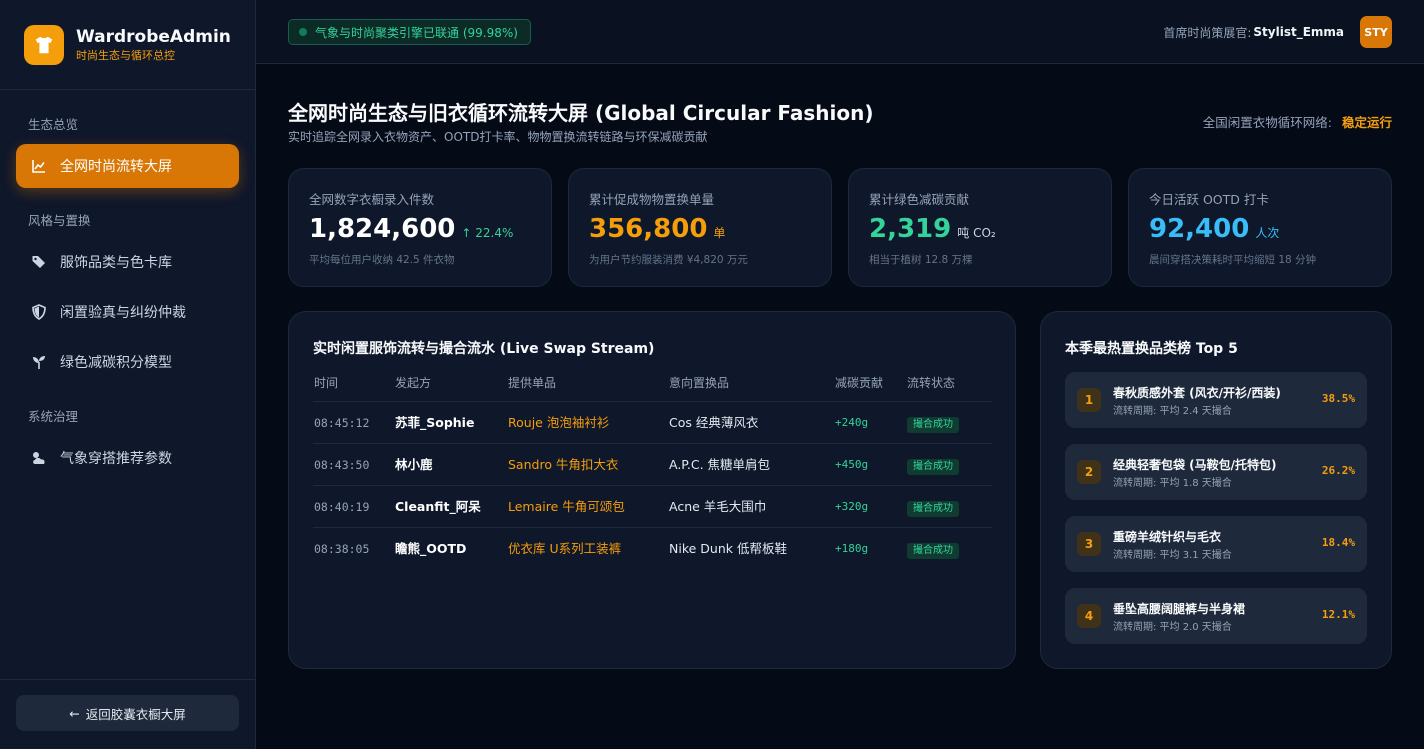 This screenshot has width=1424, height=749. What do you see at coordinates (372, 199) in the screenshot?
I see `stat-label: 全网数字衣橱录入件数` at bounding box center [372, 199].